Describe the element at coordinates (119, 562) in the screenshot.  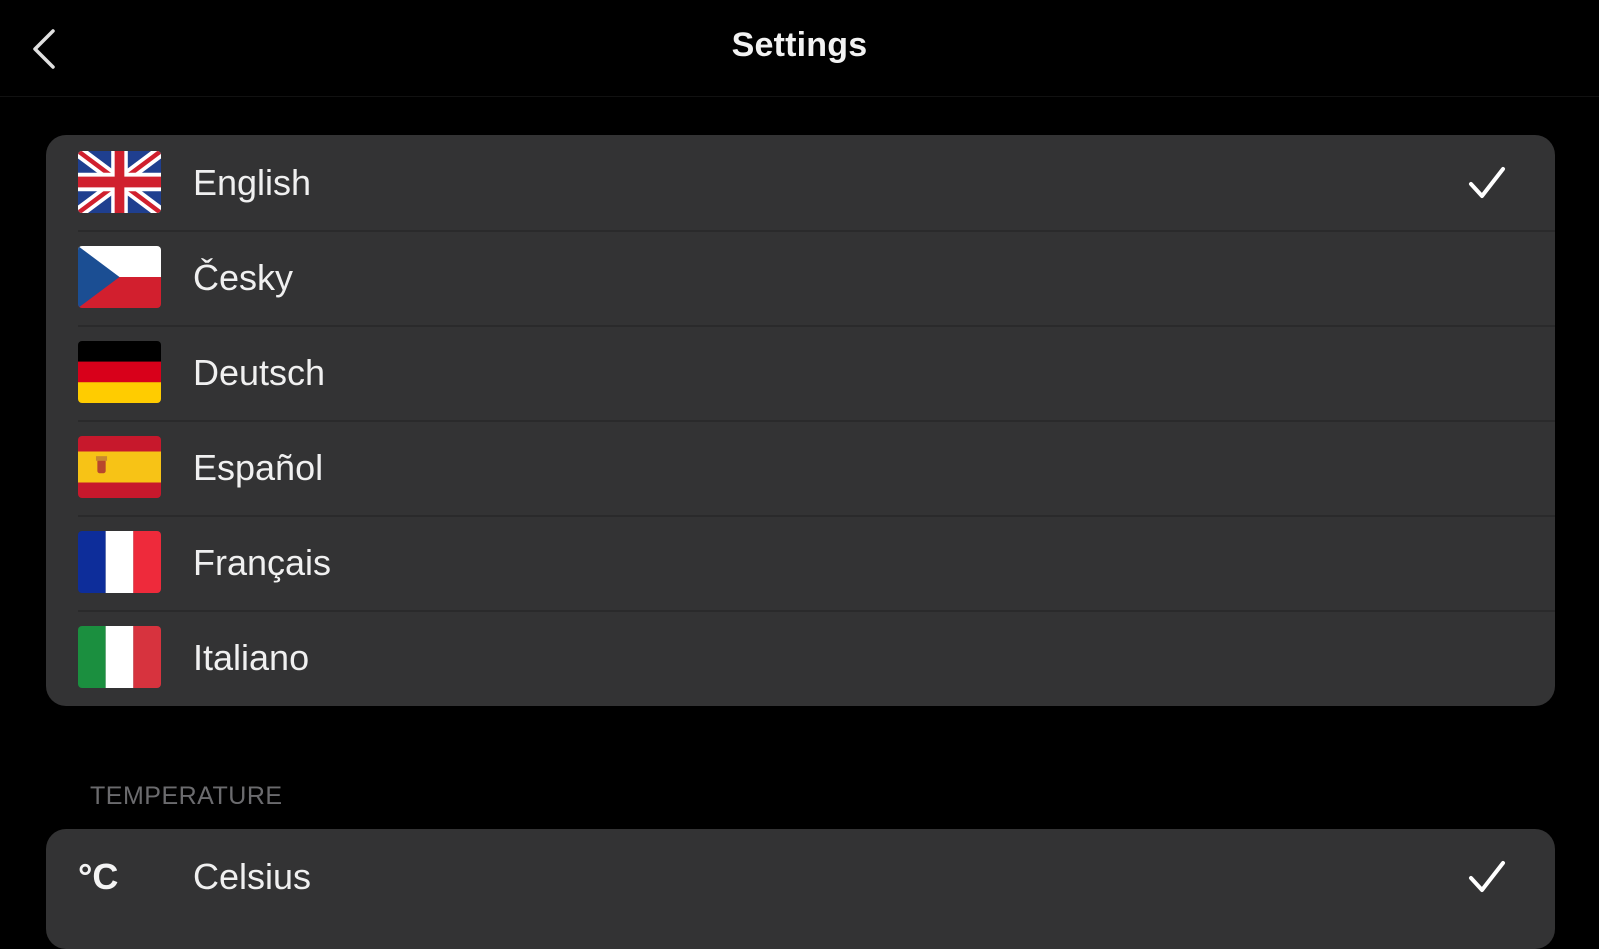
I see `french-flag-icon` at that location.